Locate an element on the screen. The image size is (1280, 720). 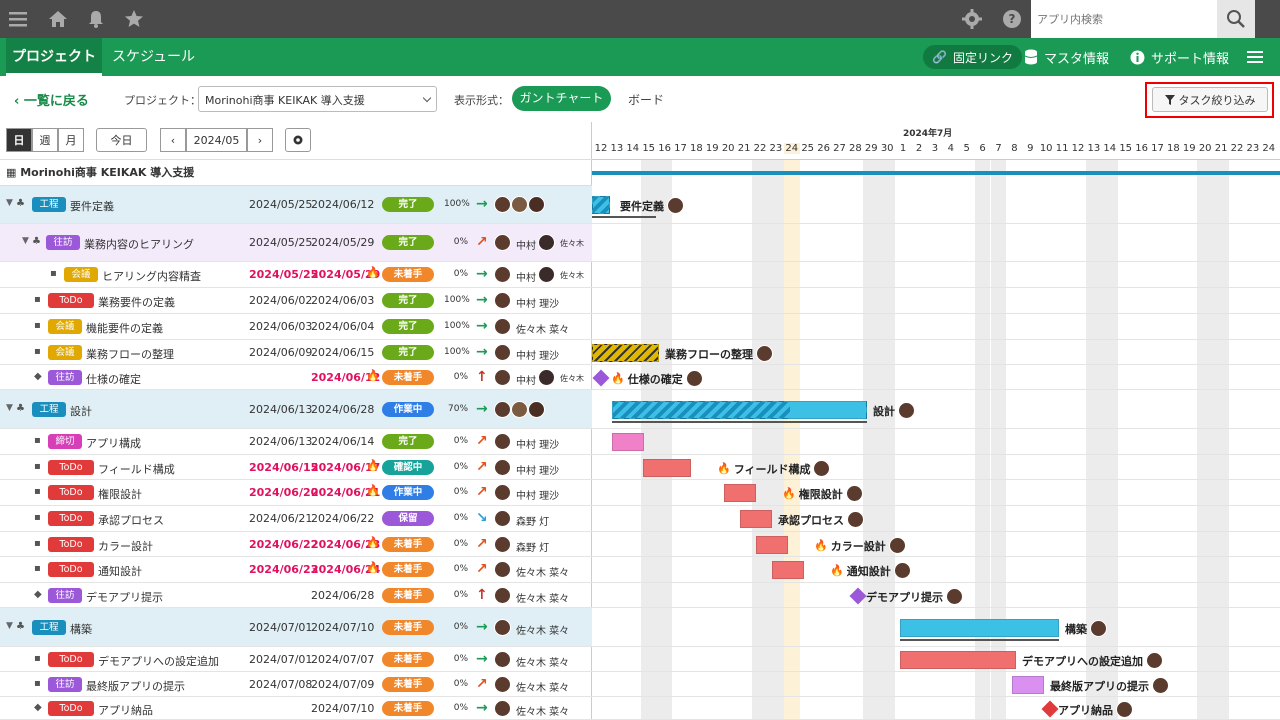
task-name: フィールド構成 is located at coordinates (136, 469).